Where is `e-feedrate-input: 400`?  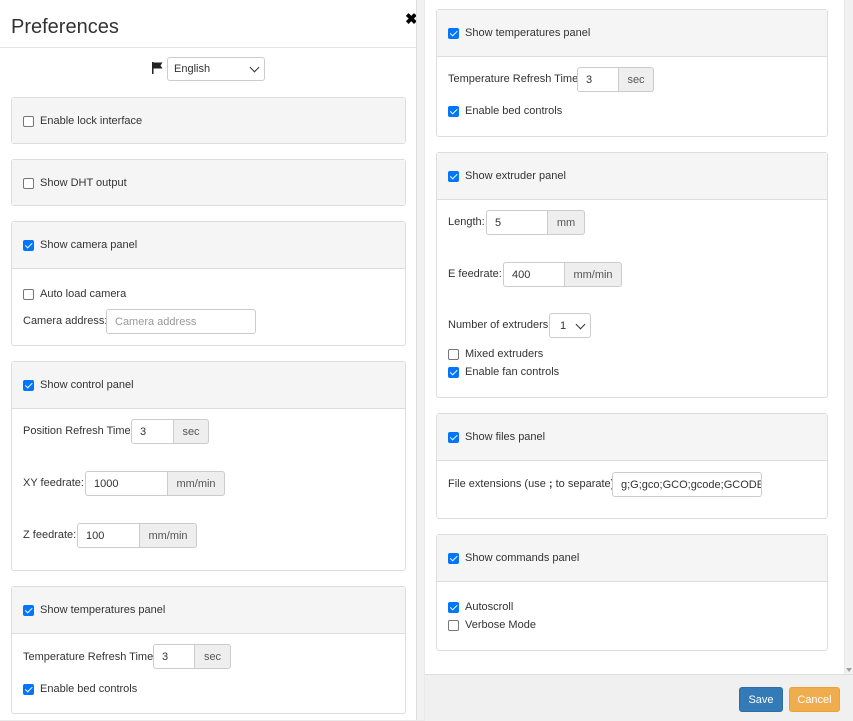
e-feedrate-input: 400 is located at coordinates (534, 274).